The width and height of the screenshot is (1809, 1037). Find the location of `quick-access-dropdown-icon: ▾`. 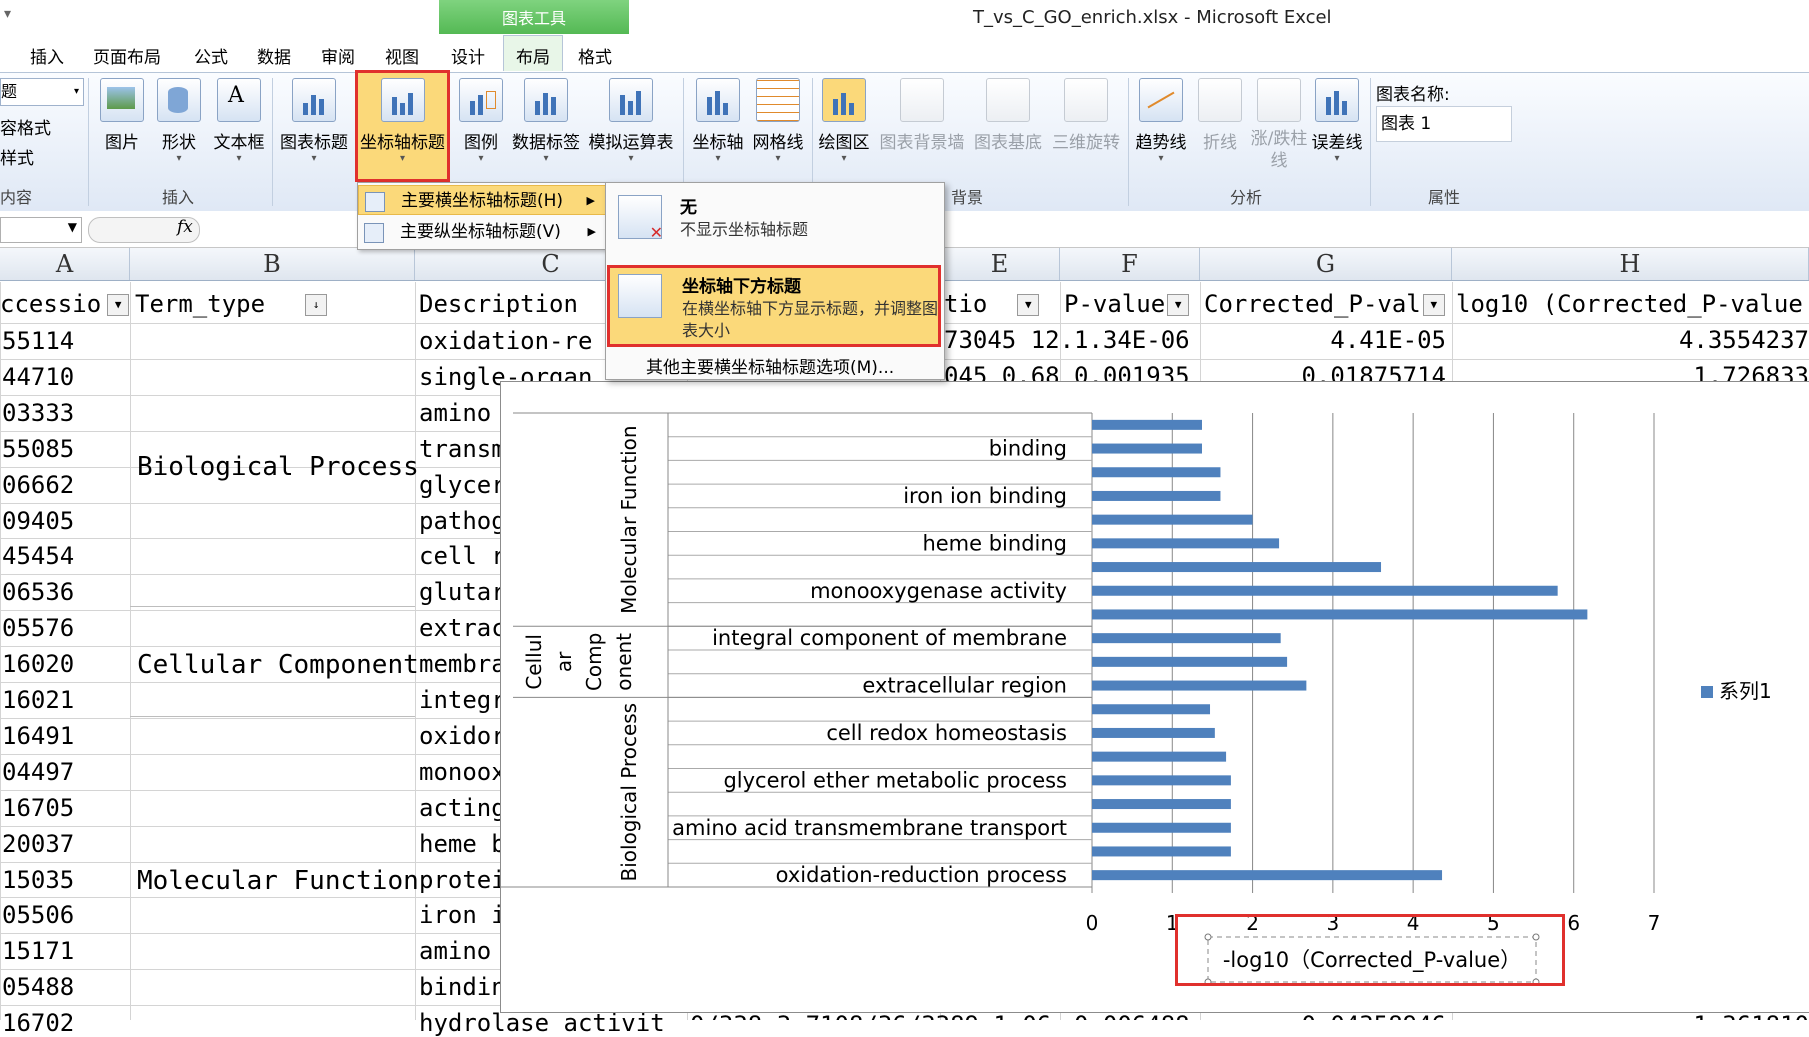

quick-access-dropdown-icon: ▾ is located at coordinates (7, 14).